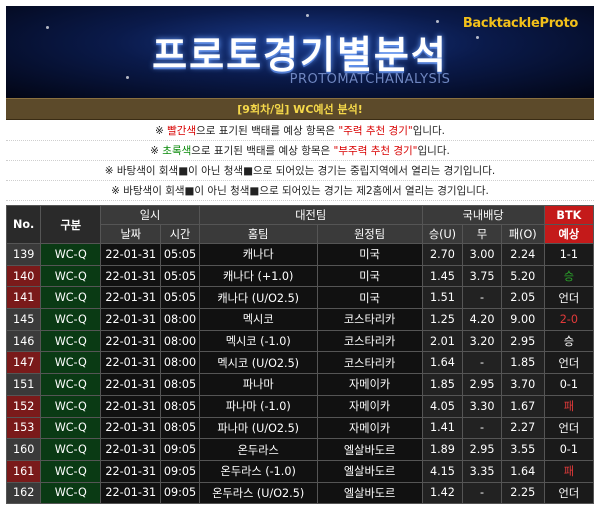 This screenshot has height=511, width=600. I want to click on cell-draw: 3.75, so click(482, 276).